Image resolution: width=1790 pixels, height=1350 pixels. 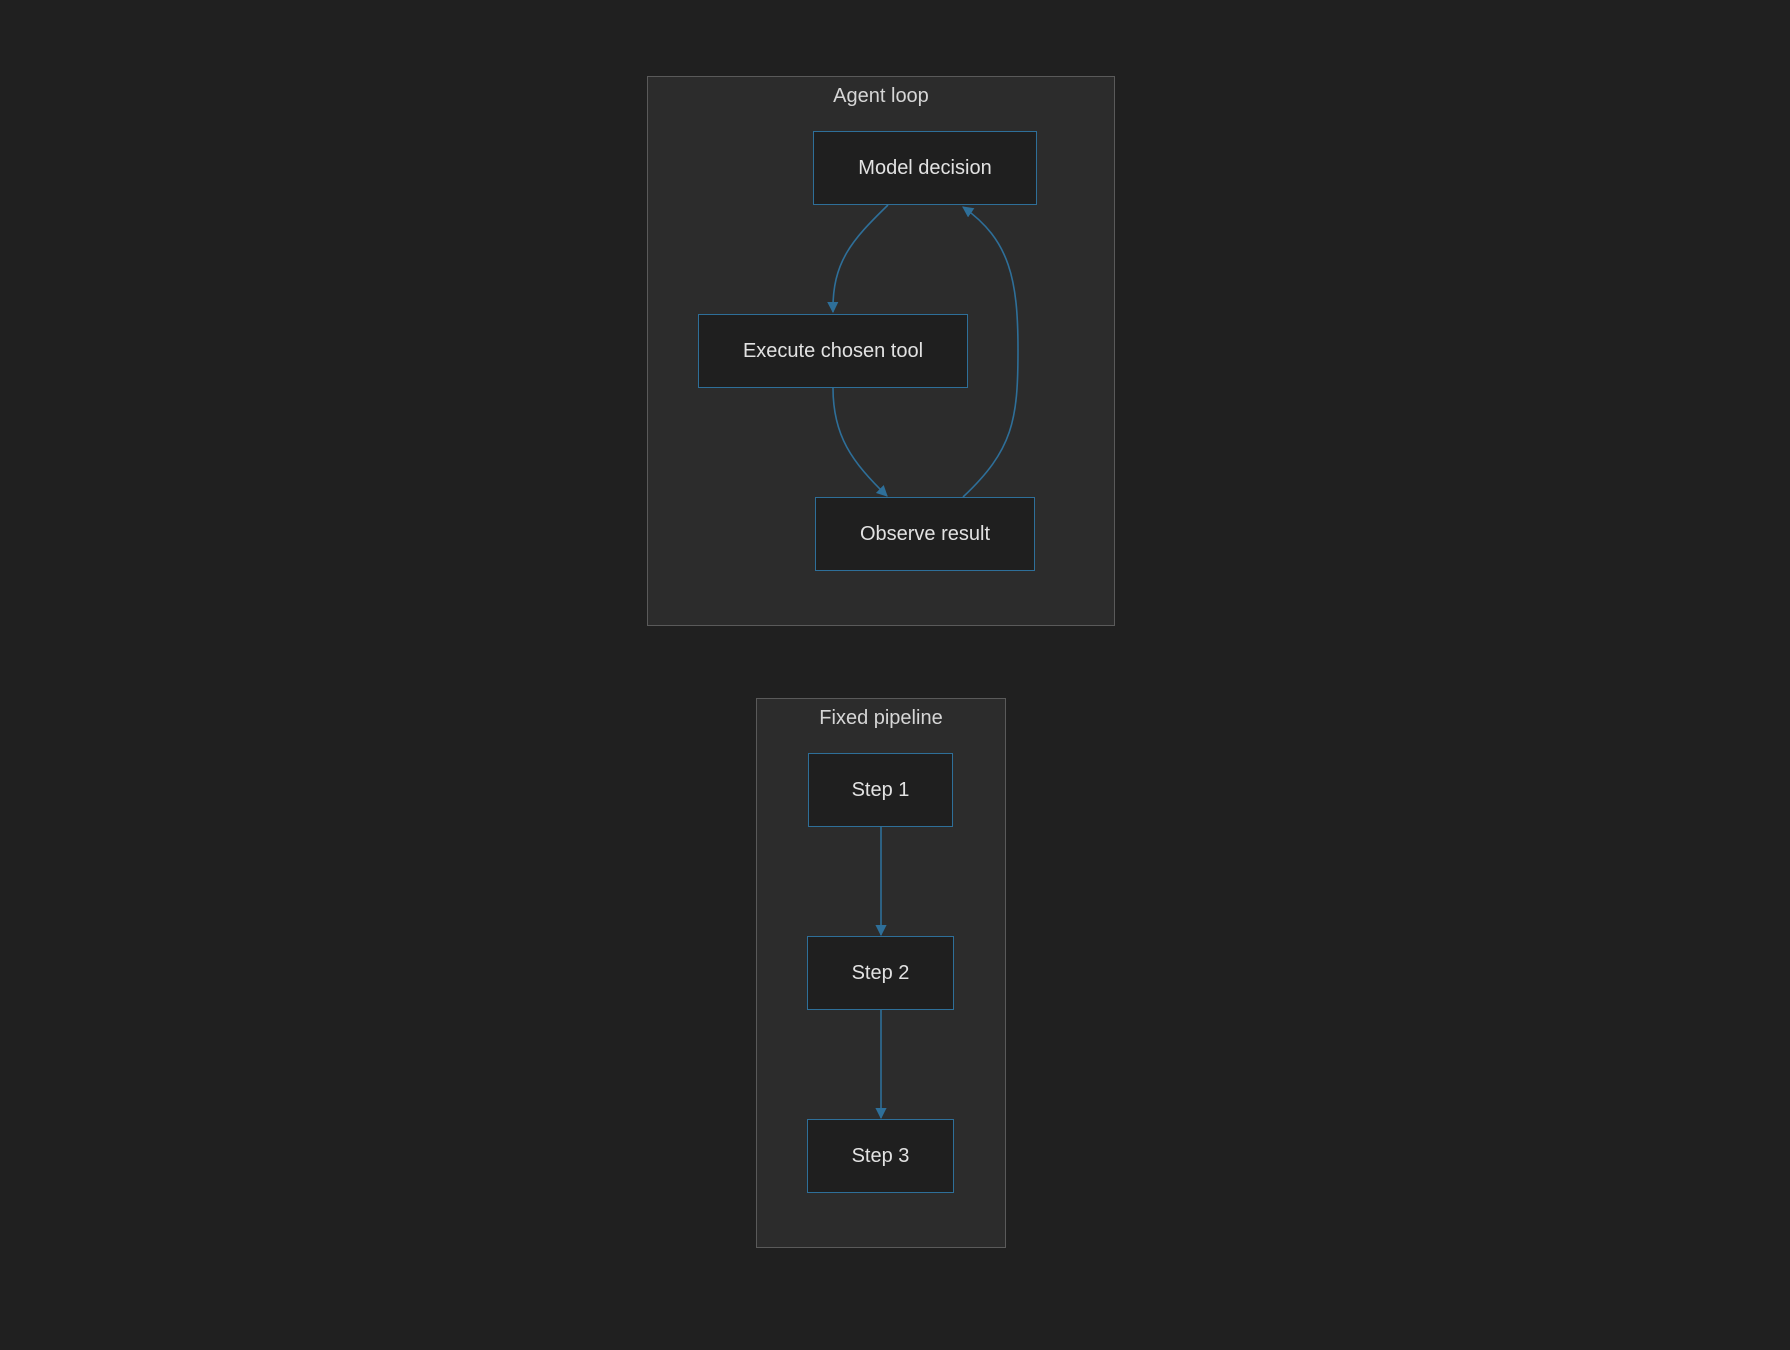 I want to click on node-step-2: Step 2, so click(x=880, y=973).